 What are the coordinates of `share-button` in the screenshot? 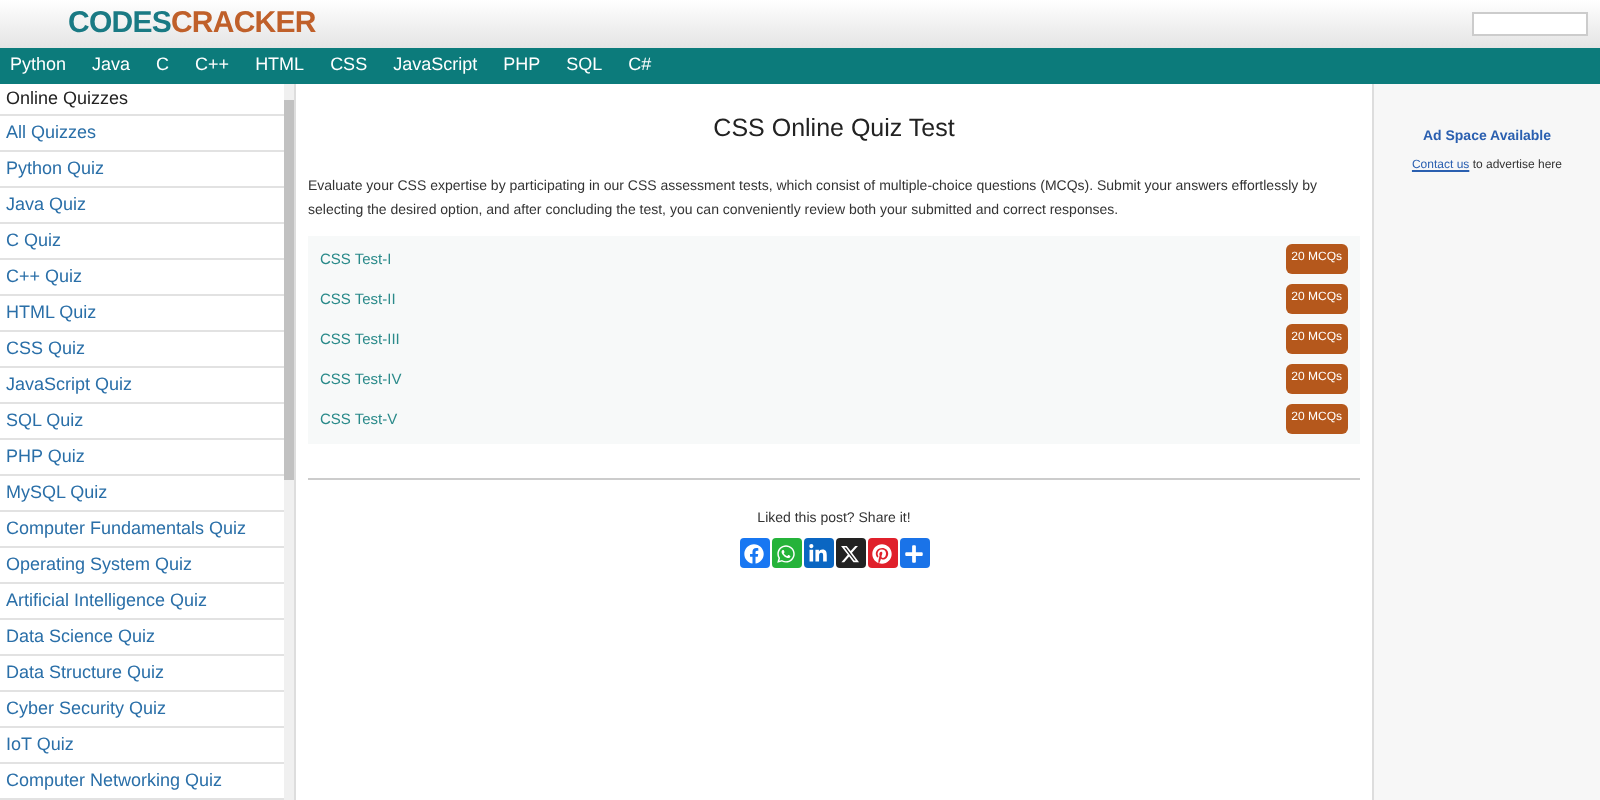 It's located at (850, 553).